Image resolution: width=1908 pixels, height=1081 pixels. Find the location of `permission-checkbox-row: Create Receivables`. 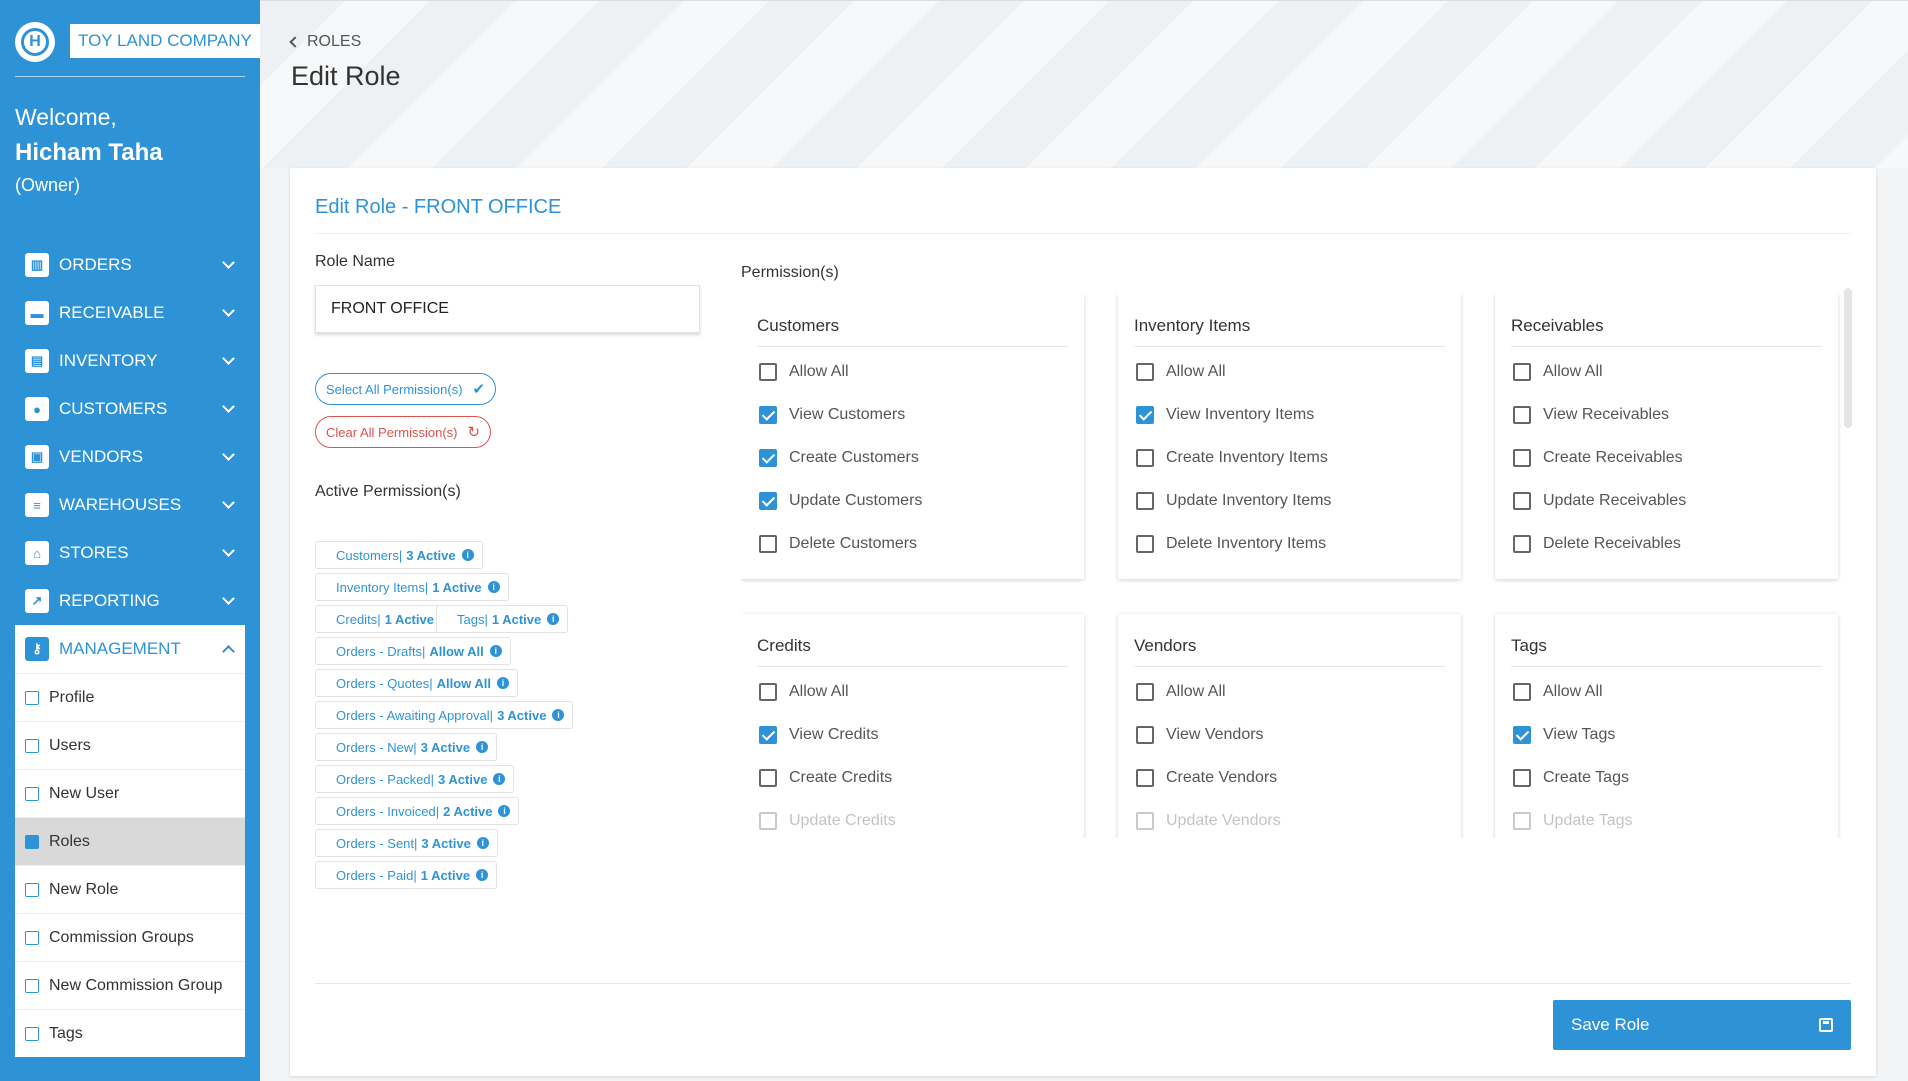

permission-checkbox-row: Create Receivables is located at coordinates (1598, 458).